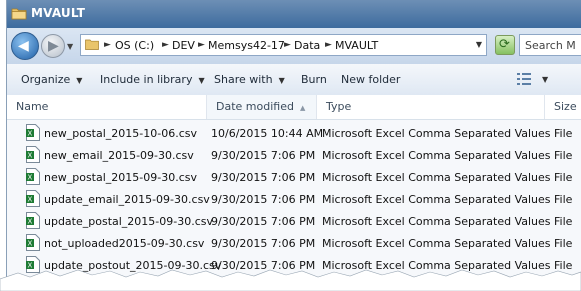 The image size is (581, 291). I want to click on organize-label: Organize, so click(46, 79).